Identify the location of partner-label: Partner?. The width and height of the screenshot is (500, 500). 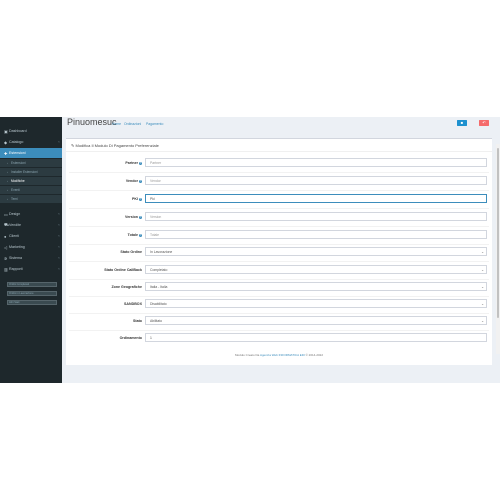
(133, 163).